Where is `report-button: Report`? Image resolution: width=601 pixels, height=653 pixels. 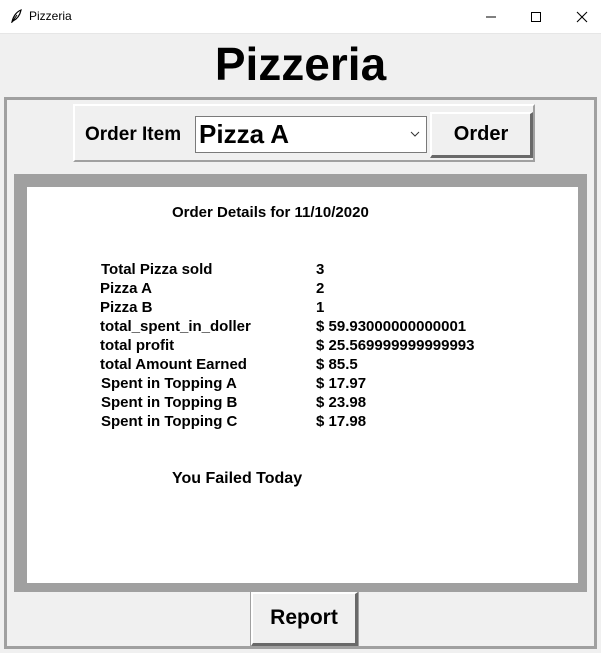
report-button: Report is located at coordinates (304, 619).